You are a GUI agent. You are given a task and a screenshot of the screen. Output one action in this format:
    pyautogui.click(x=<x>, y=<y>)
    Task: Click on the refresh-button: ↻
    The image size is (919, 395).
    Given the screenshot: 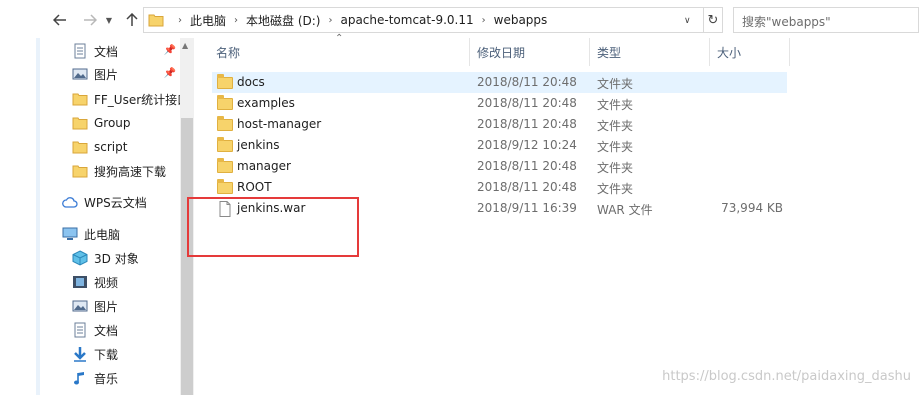 What is the action you would take?
    pyautogui.click(x=713, y=20)
    